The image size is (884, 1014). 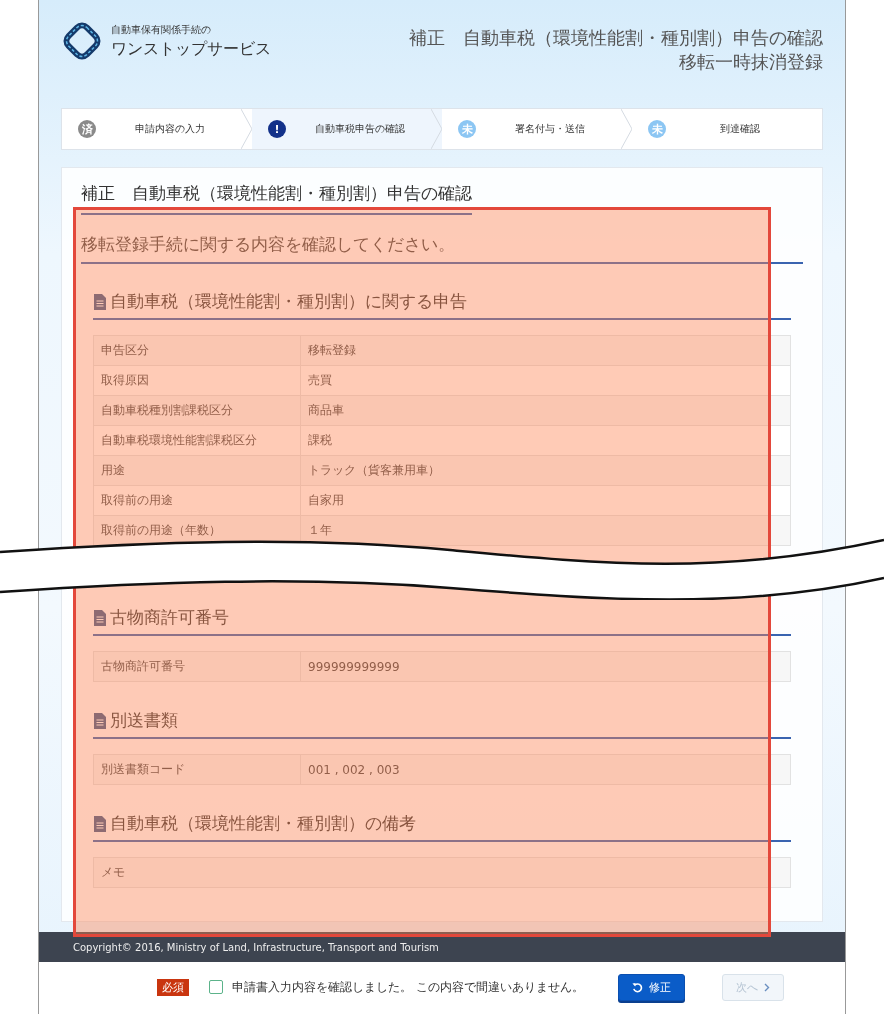 I want to click on label-cell: 取得原因, so click(x=197, y=380).